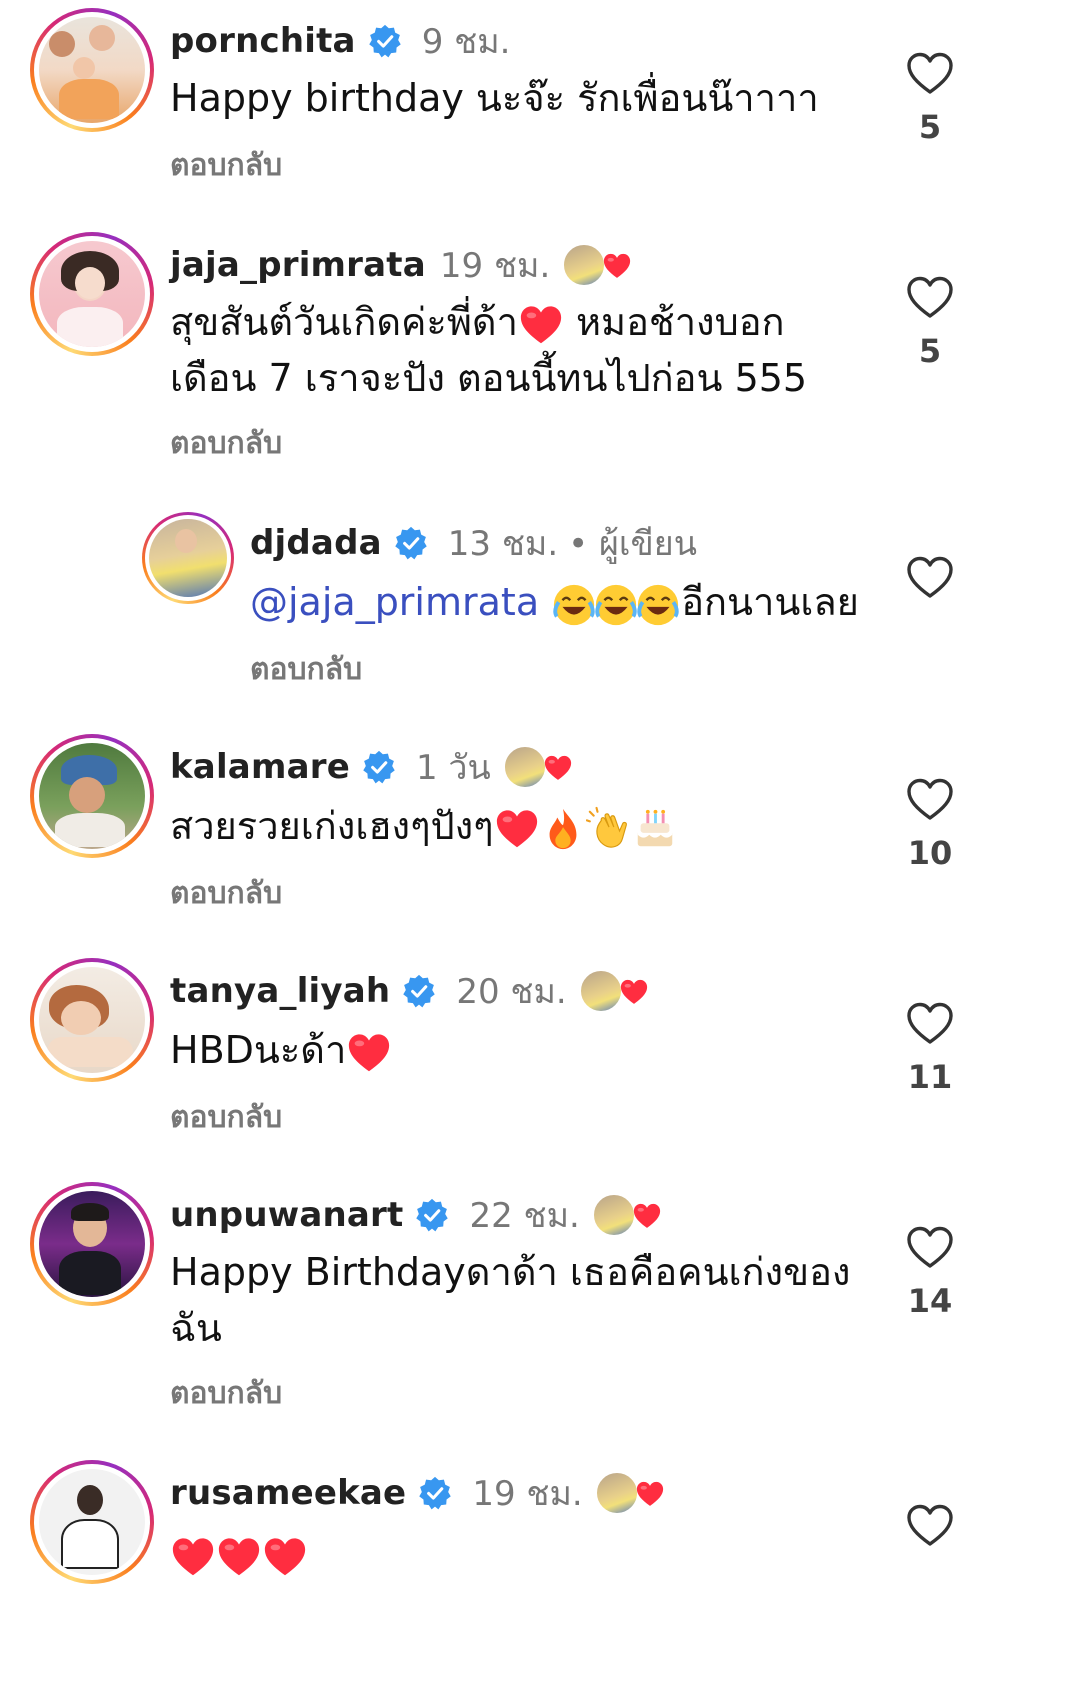 This screenshot has height=1688, width=1079. Describe the element at coordinates (453, 768) in the screenshot. I see `timestamp: 1 วัน` at that location.